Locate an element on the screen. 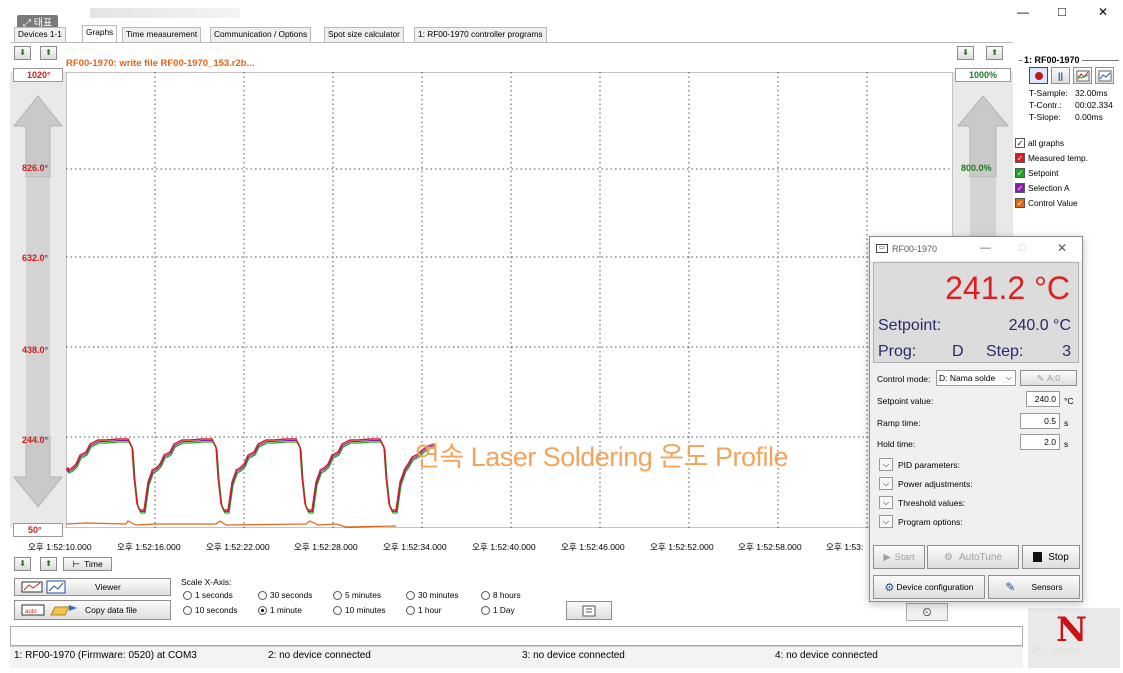 Image resolution: width=1123 pixels, height=673 pixels. radio-8-hours: 8 hours is located at coordinates (501, 595).